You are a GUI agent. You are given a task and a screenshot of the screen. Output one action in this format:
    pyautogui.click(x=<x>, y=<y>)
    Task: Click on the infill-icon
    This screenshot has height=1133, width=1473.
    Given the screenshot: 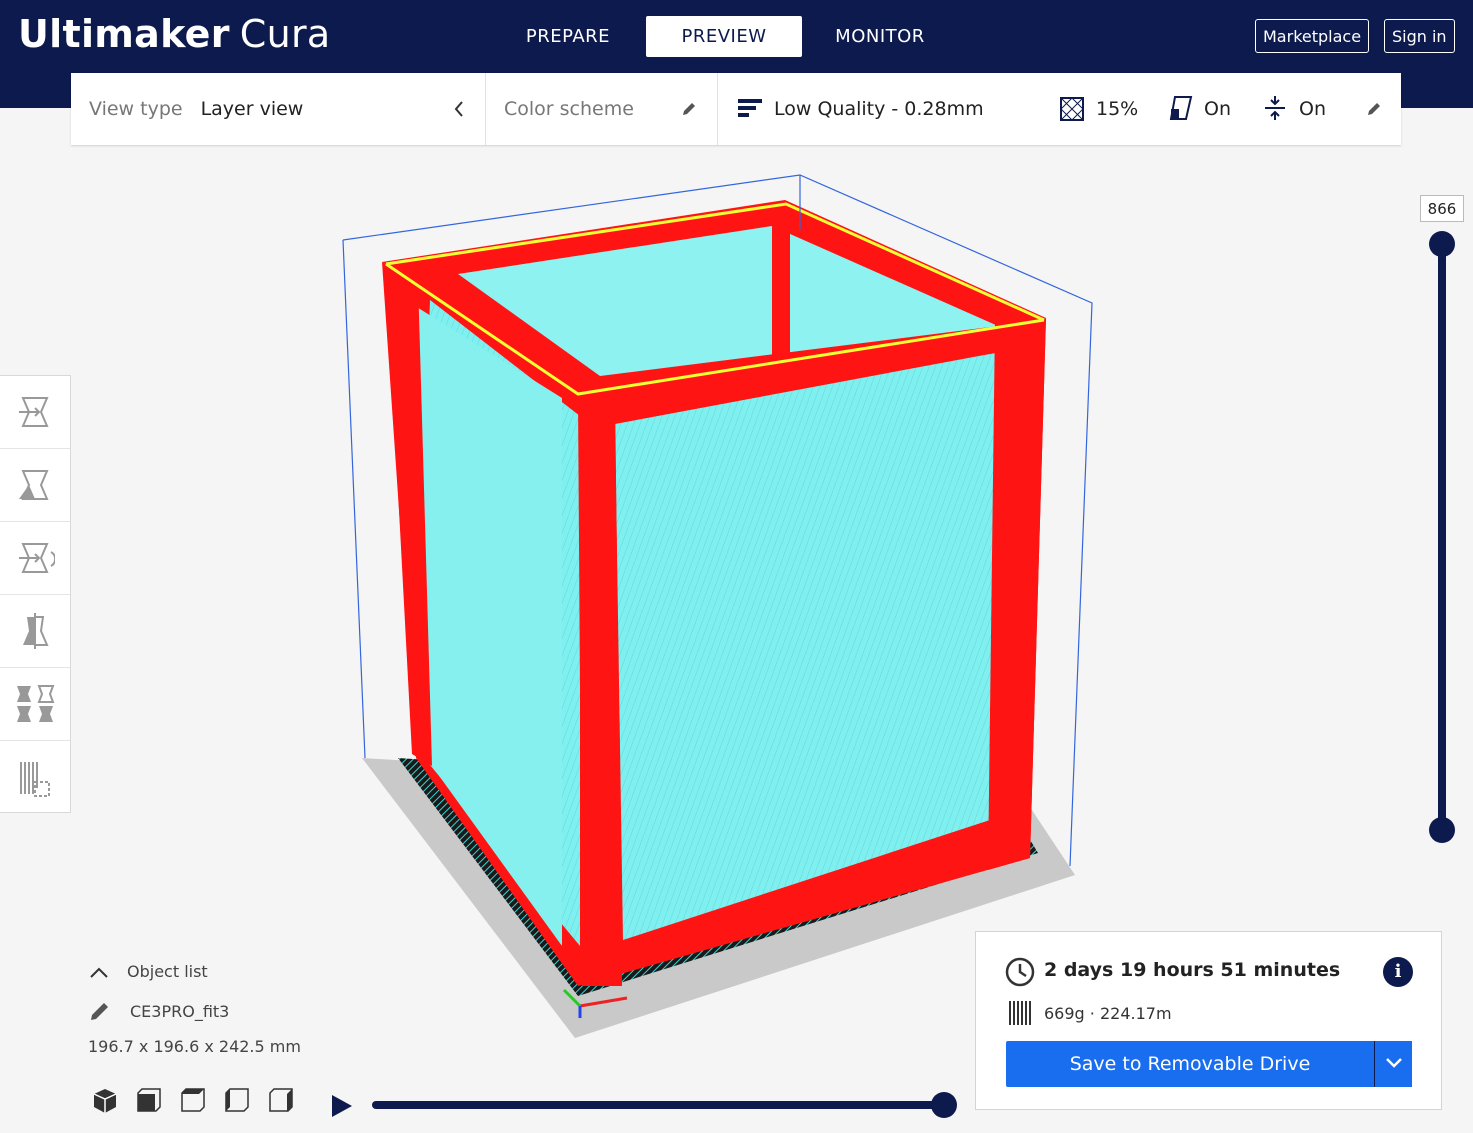 What is the action you would take?
    pyautogui.click(x=1072, y=109)
    